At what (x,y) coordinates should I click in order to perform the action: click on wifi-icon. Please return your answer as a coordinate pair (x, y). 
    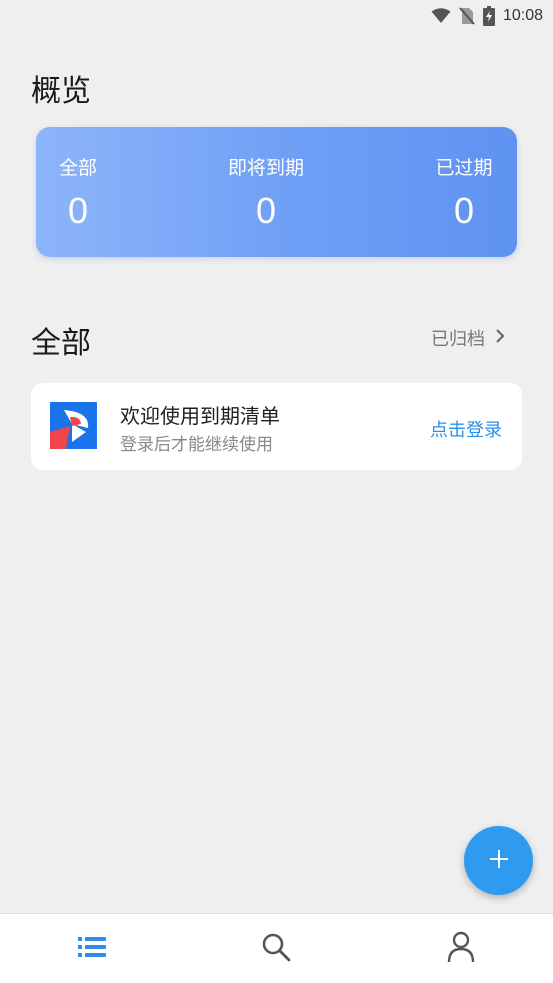
    Looking at the image, I should click on (441, 16).